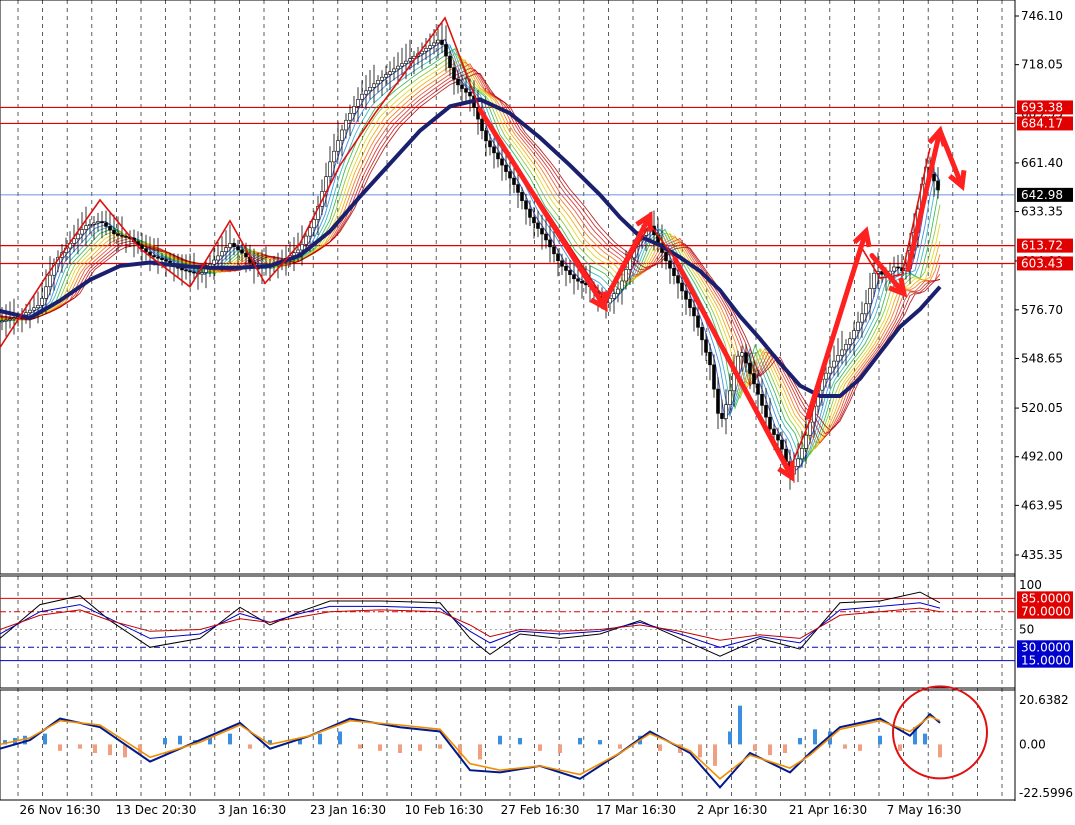  Describe the element at coordinates (1042, 65) in the screenshot. I see `y-tick-label: 718.05` at that location.